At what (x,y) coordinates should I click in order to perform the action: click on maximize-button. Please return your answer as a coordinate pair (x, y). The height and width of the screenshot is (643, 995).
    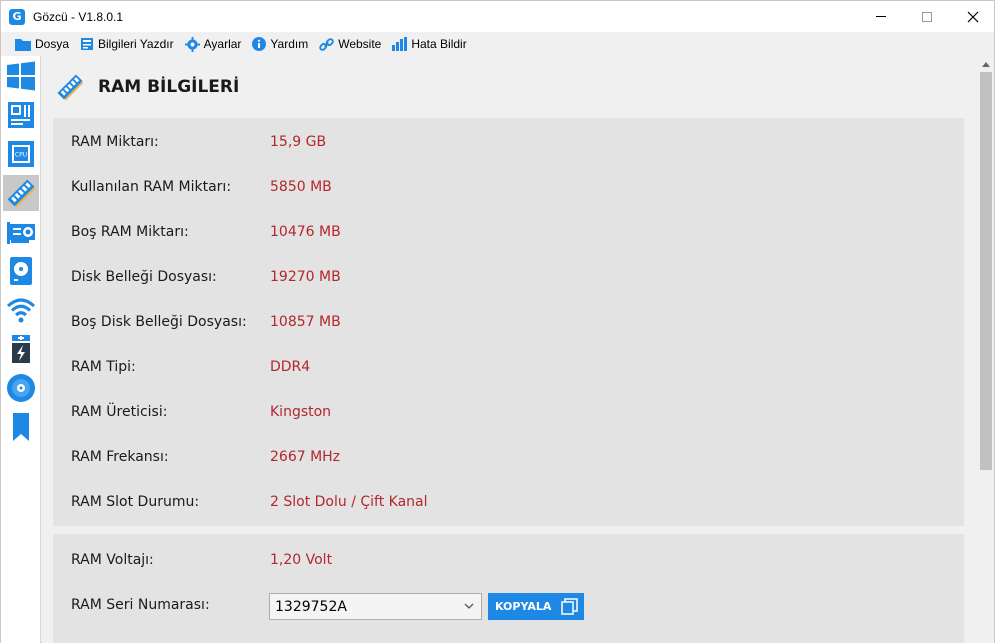
    Looking at the image, I should click on (927, 16).